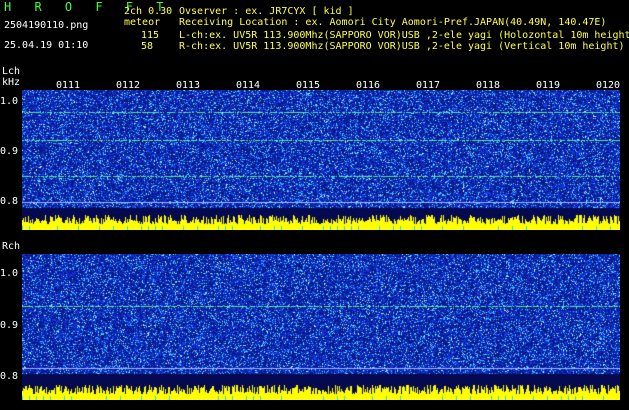 The image size is (629, 410). What do you see at coordinates (46, 25) in the screenshot?
I see `filename-label: 2504190110.png` at bounding box center [46, 25].